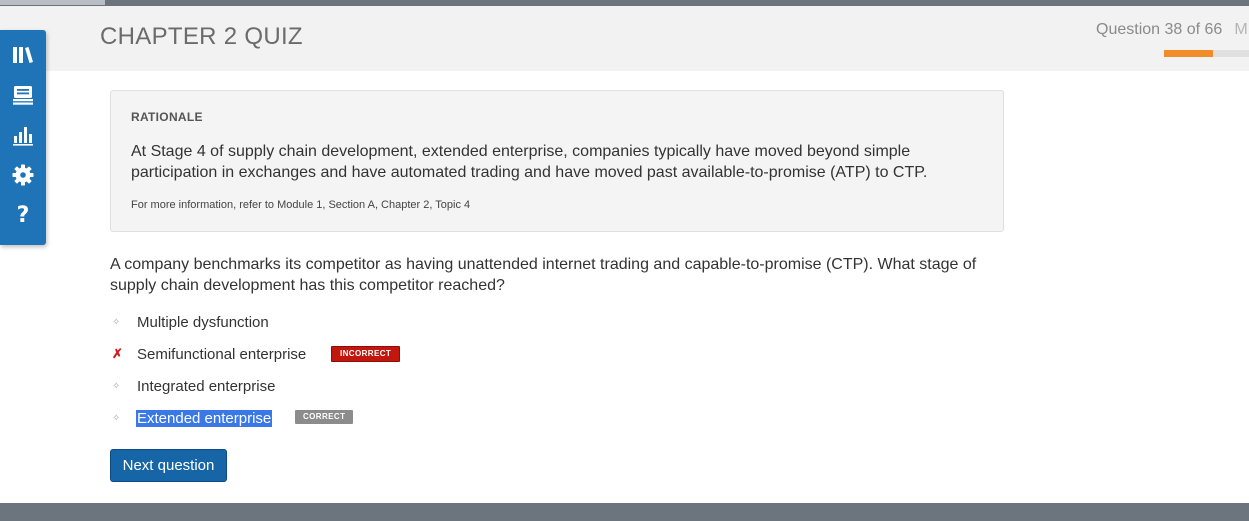 The width and height of the screenshot is (1249, 521). Describe the element at coordinates (1159, 29) in the screenshot. I see `question-counter-text: Question 38 of 66` at that location.